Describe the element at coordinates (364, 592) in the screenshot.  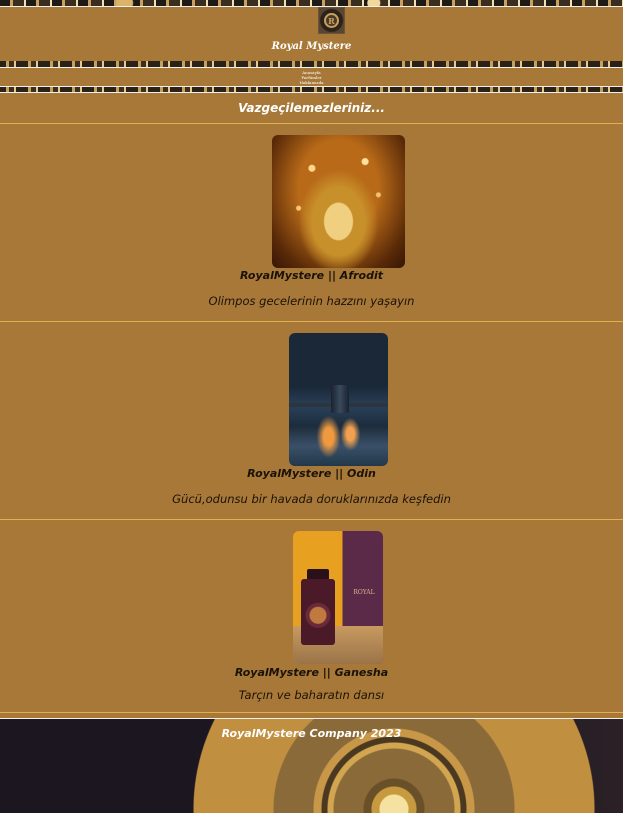
I see `box-label: ROYAL` at that location.